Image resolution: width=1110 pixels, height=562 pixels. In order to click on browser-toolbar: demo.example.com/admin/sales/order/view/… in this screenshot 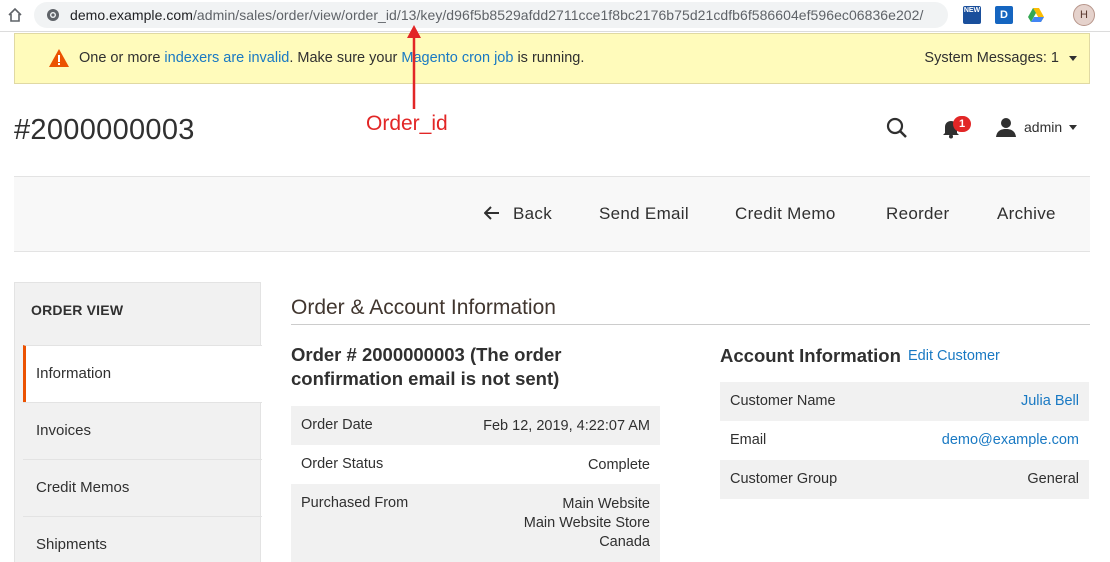, I will do `click(555, 16)`.